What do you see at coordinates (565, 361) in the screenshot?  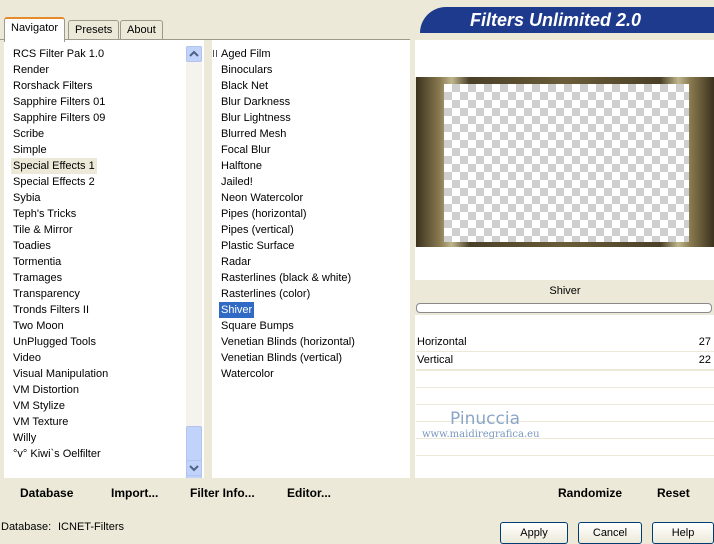 I see `param-vertical: Vertical 22` at bounding box center [565, 361].